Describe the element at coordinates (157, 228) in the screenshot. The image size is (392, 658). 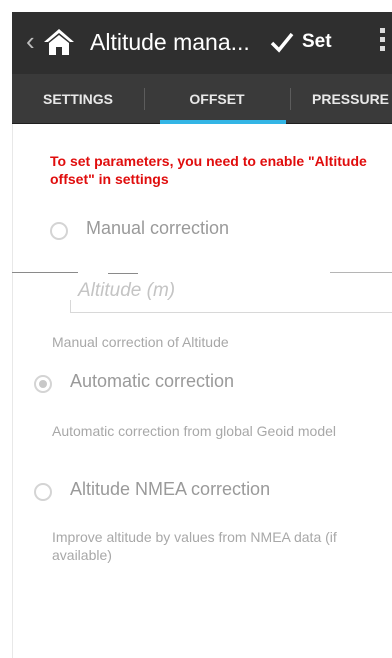
I see `manual-correction-label: Manual correction` at that location.